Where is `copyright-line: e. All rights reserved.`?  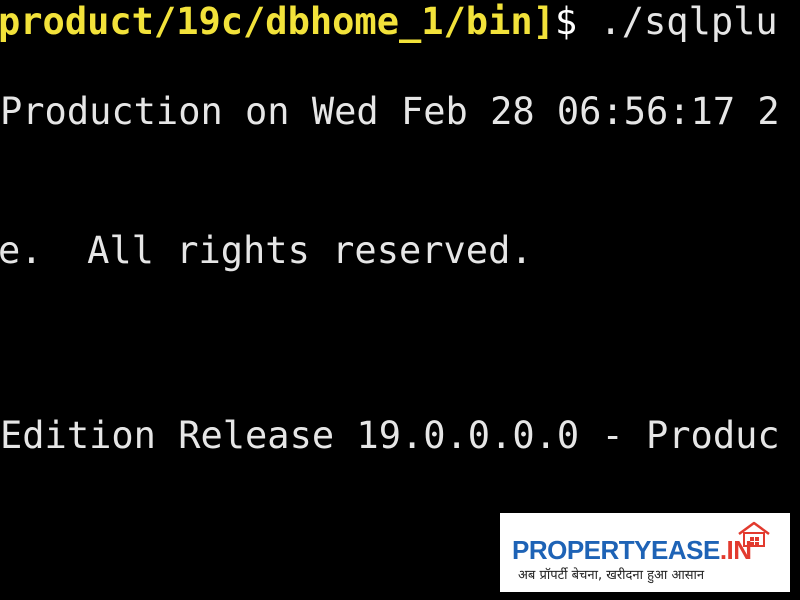
copyright-line: e. All rights reserved. is located at coordinates (266, 250).